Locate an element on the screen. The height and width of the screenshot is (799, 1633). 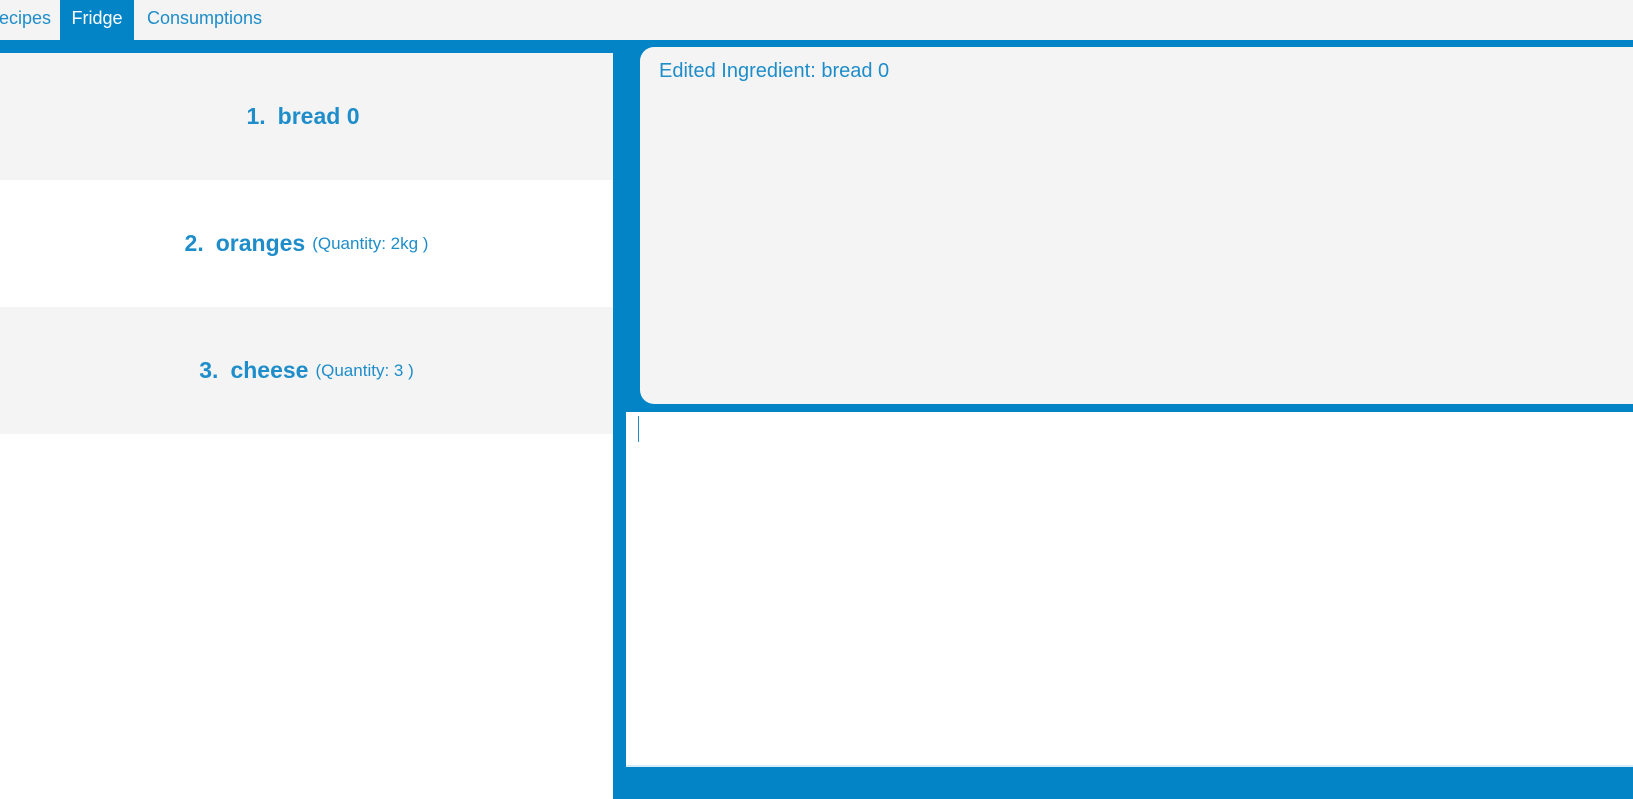
item-index: 1. is located at coordinates (256, 116).